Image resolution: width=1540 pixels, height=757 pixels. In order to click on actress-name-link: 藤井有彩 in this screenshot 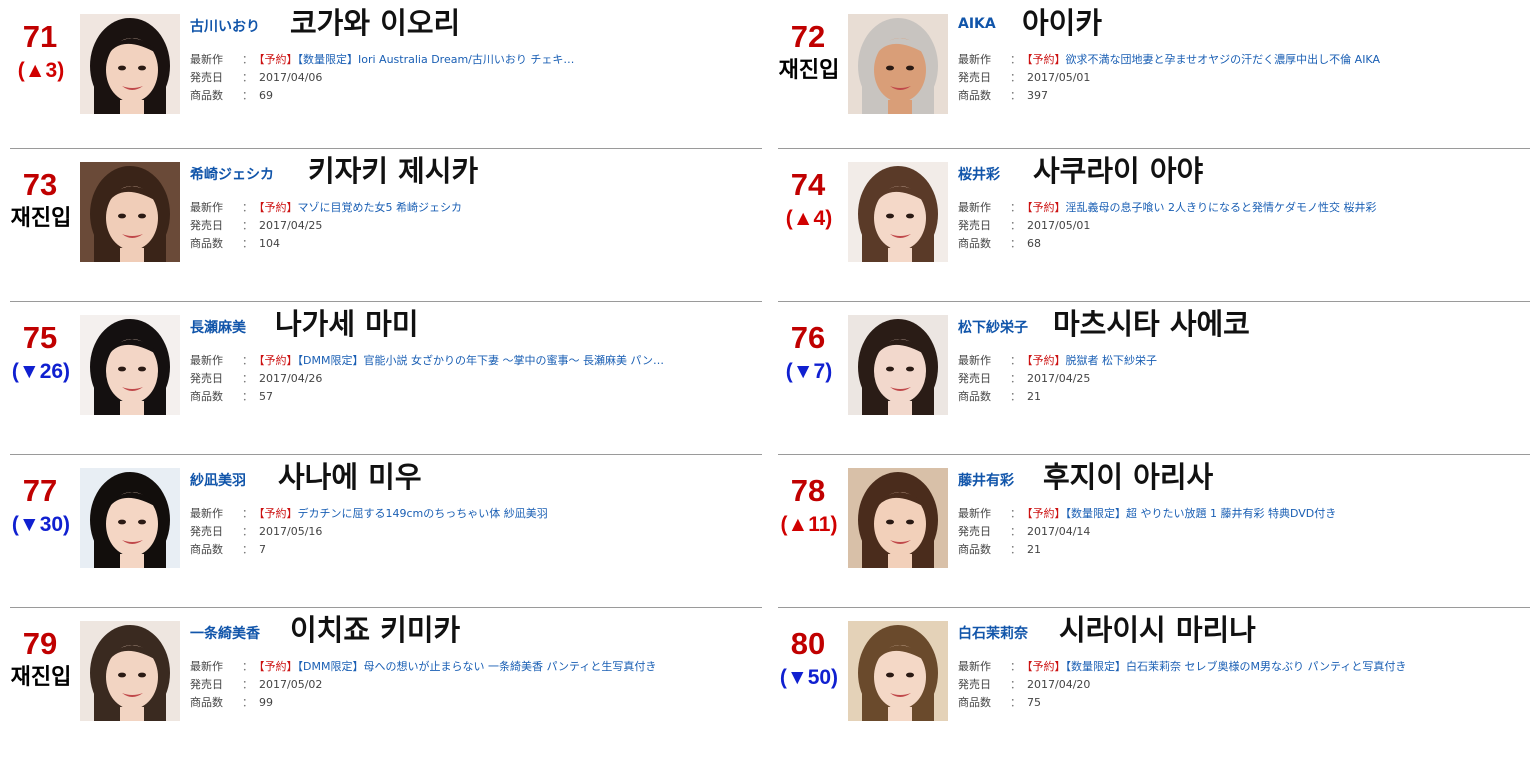, I will do `click(986, 480)`.